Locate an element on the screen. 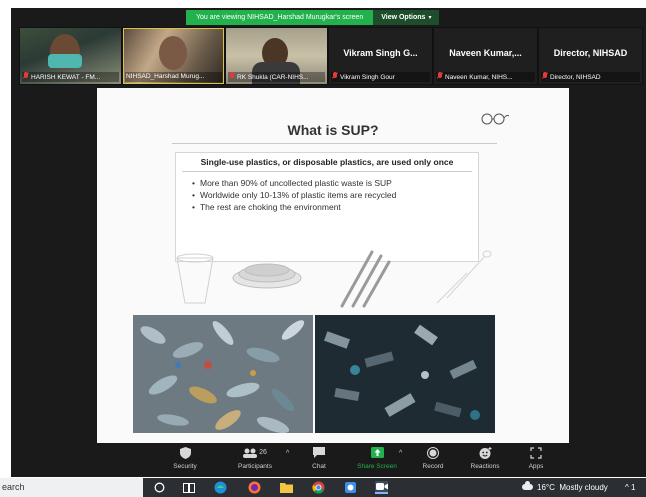 This screenshot has height=497, width=646. view-options-button: View Options ▾ is located at coordinates (406, 17).